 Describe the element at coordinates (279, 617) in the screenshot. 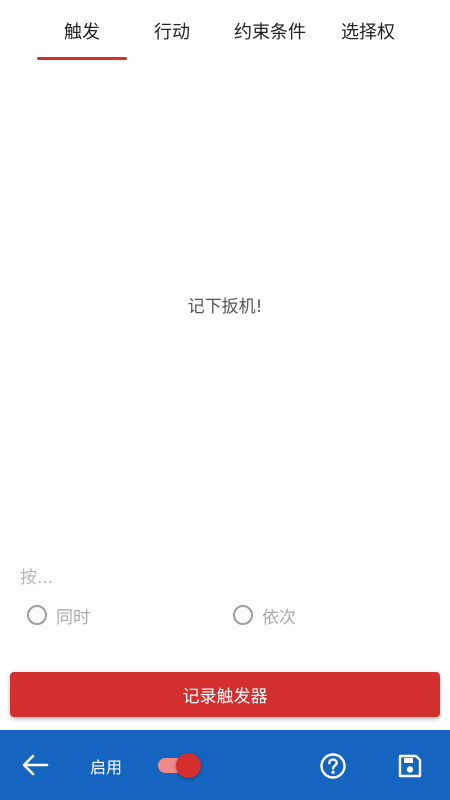

I see `radio-sequential-label: 依次` at that location.